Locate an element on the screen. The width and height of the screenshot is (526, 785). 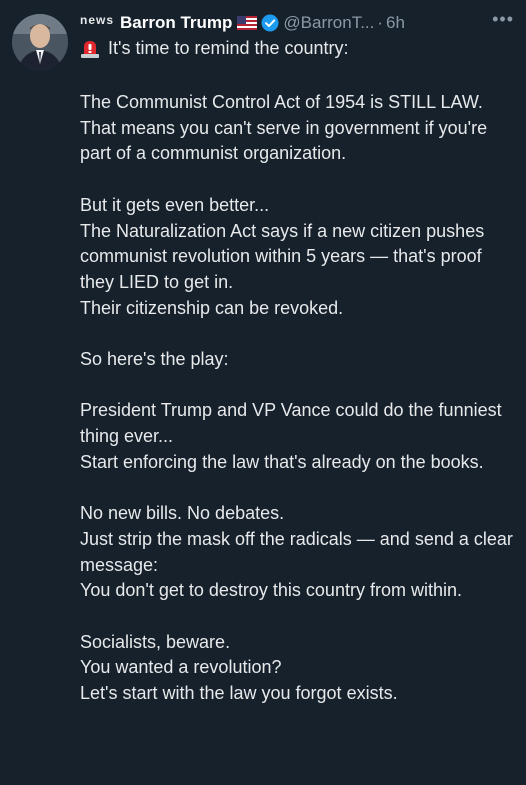
timestamp: 6h is located at coordinates (395, 23).